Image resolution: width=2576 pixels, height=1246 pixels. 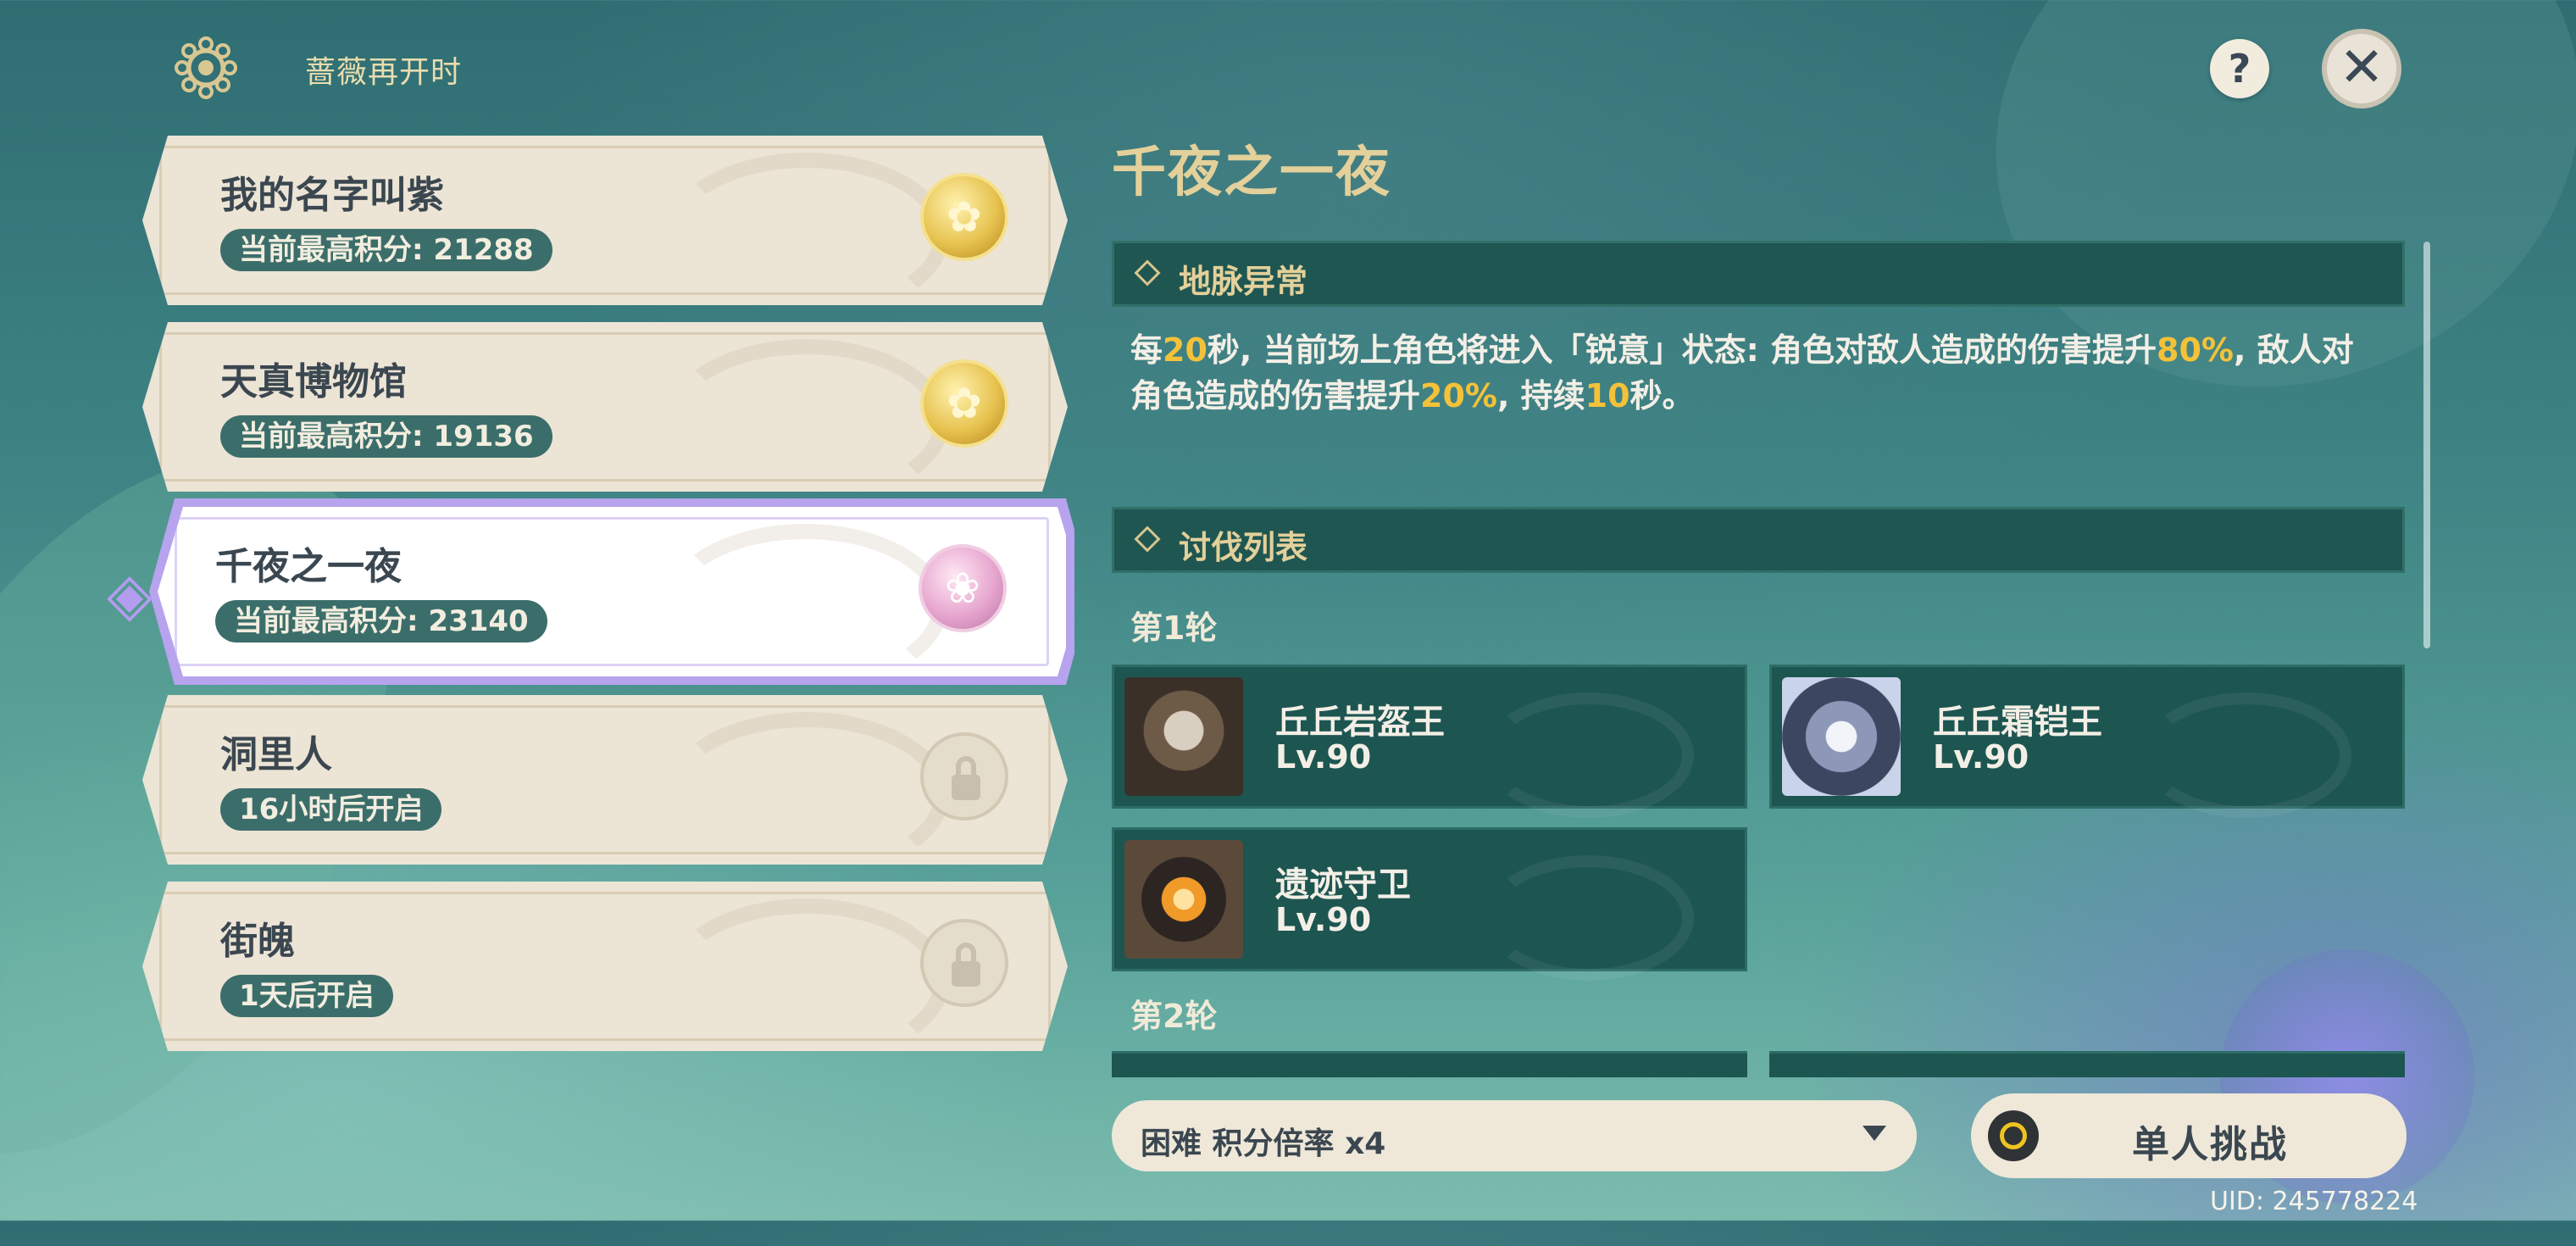 What do you see at coordinates (2017, 722) in the screenshot?
I see `enemy-name: 丘丘霜铠王` at bounding box center [2017, 722].